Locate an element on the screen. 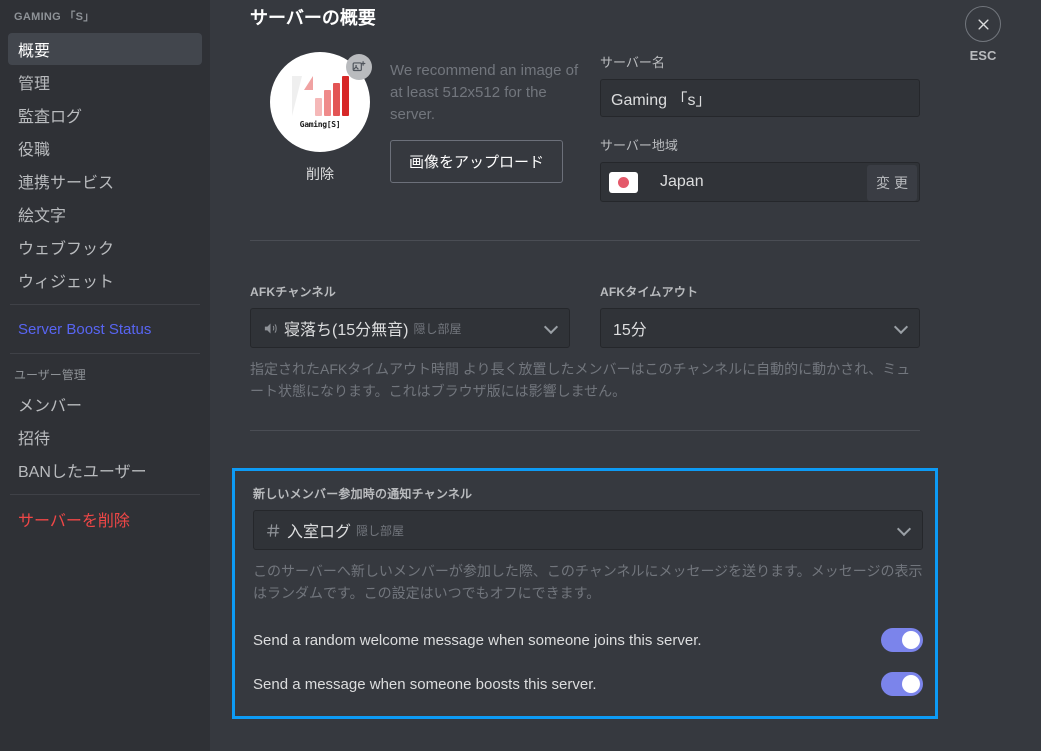  server-region-field: Japan 変 更 is located at coordinates (760, 182).